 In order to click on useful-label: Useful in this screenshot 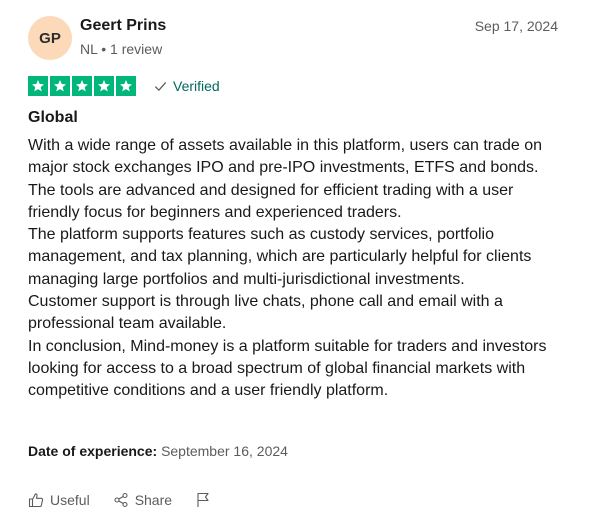, I will do `click(70, 500)`.